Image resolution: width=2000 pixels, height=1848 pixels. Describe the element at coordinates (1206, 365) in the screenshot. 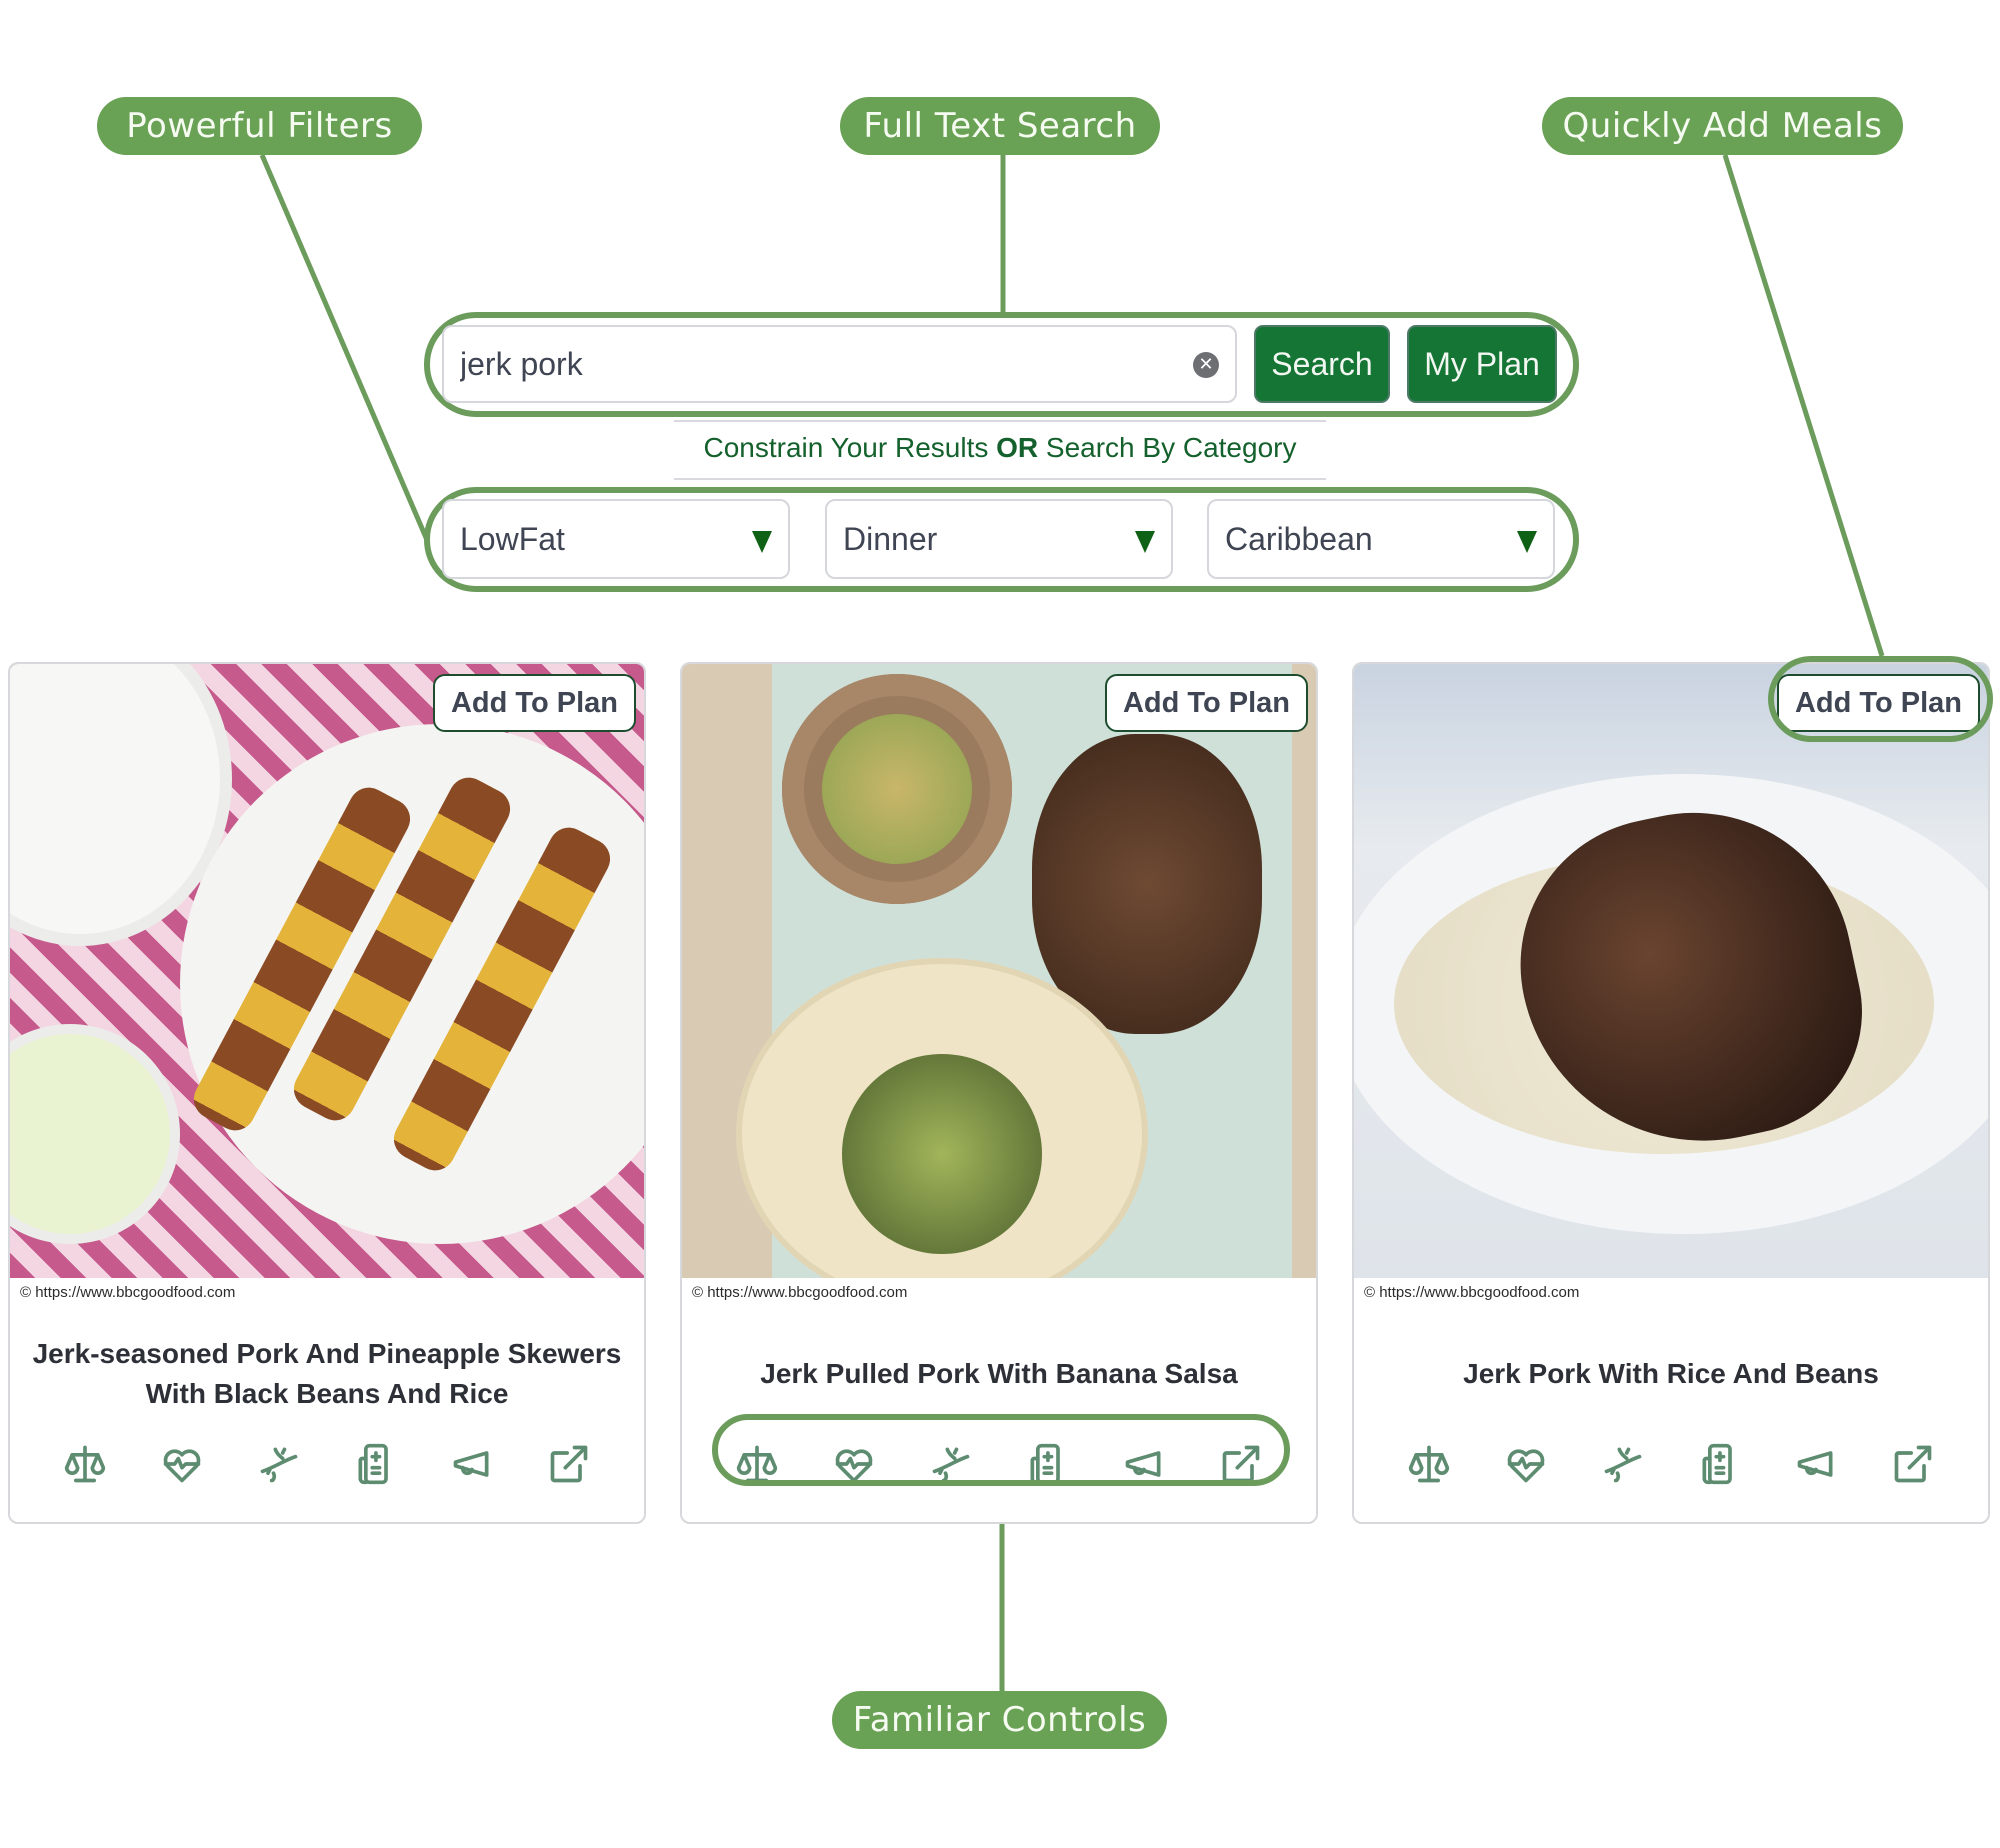

I see `clear-search-icon: ✕` at that location.